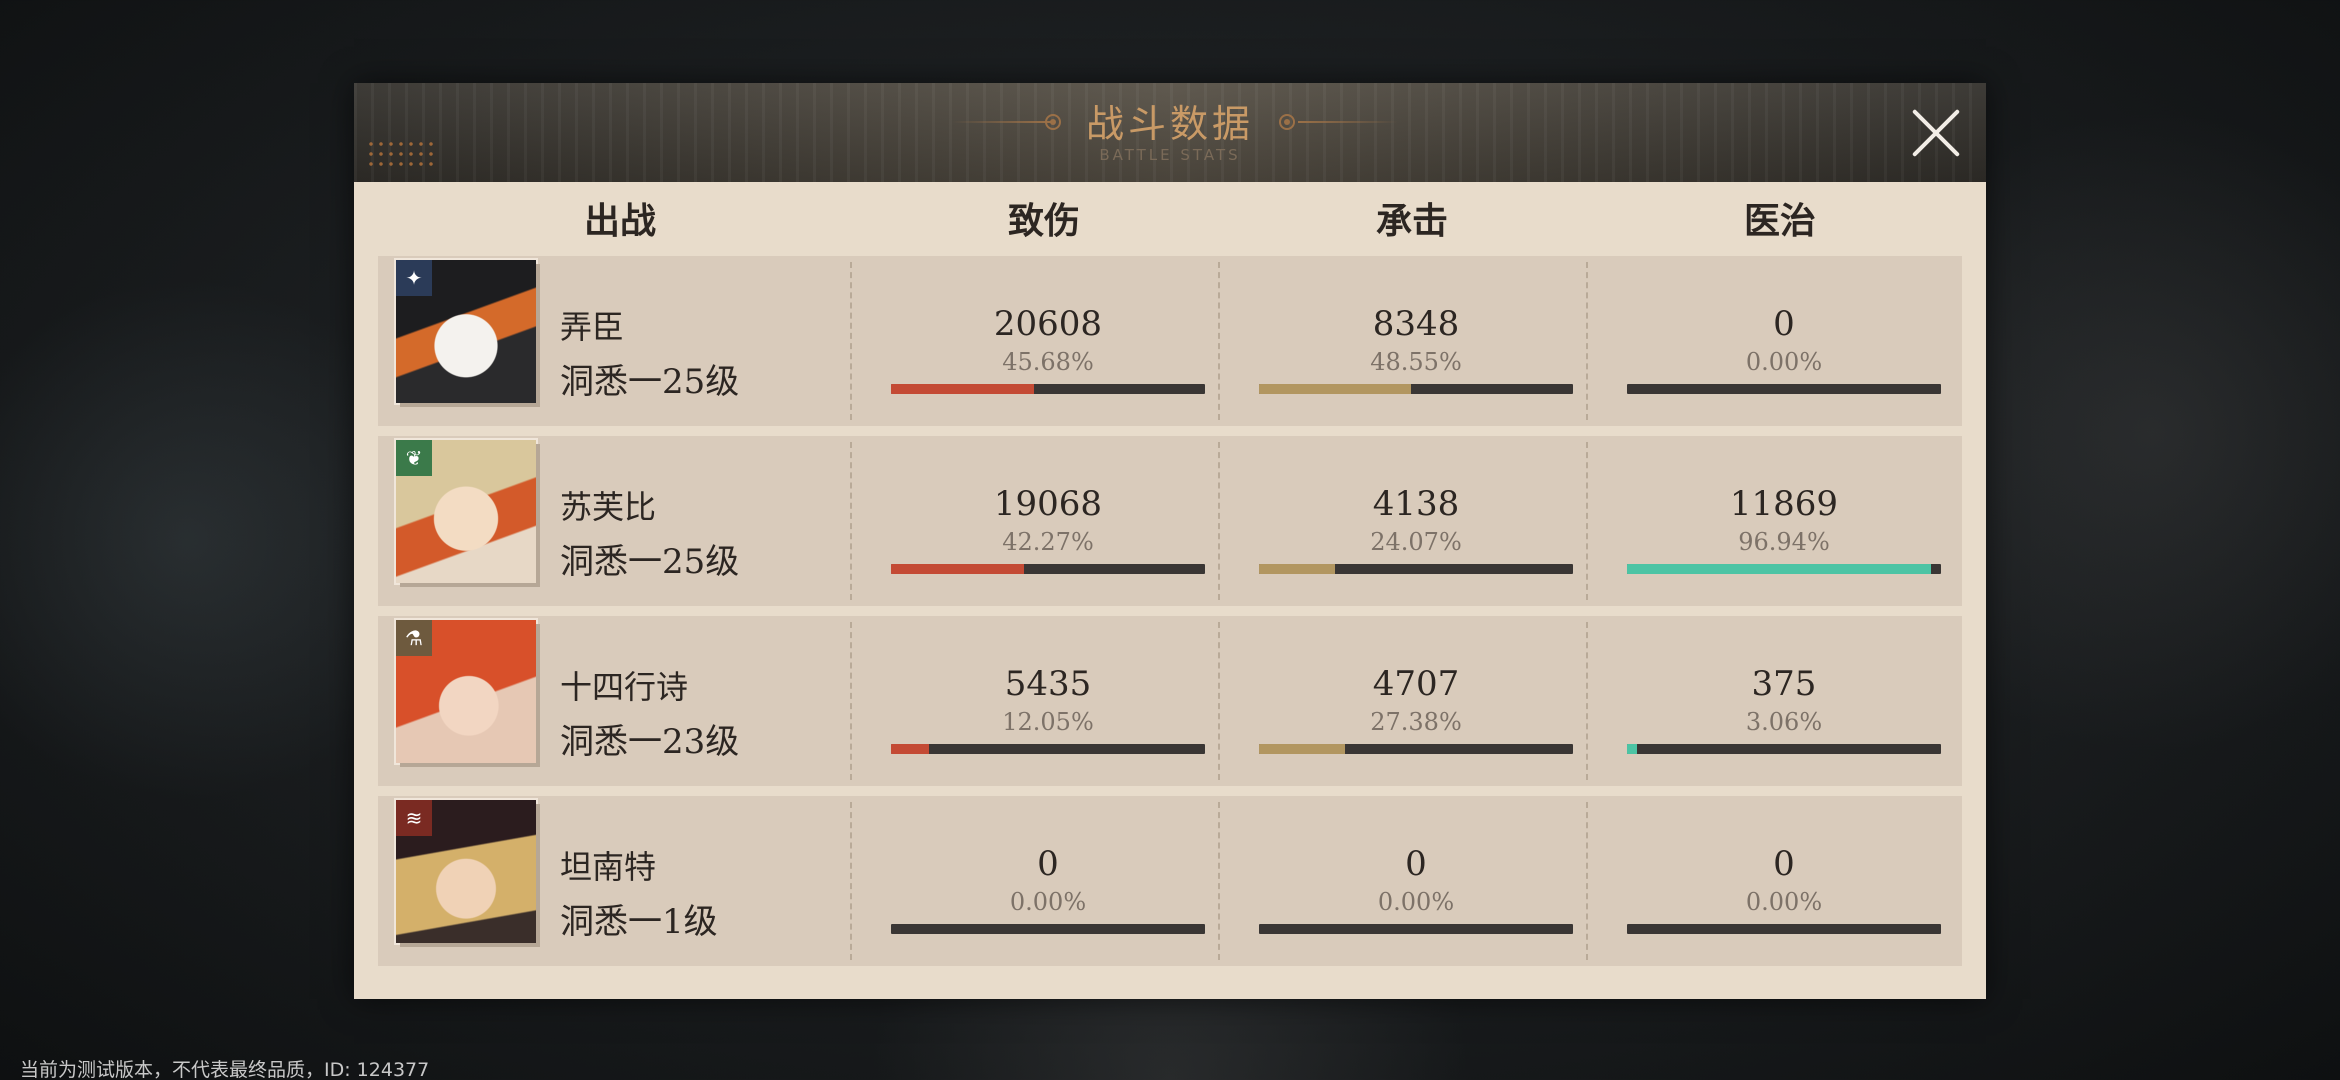  What do you see at coordinates (1287, 122) in the screenshot?
I see `title-ornament-dot-right` at bounding box center [1287, 122].